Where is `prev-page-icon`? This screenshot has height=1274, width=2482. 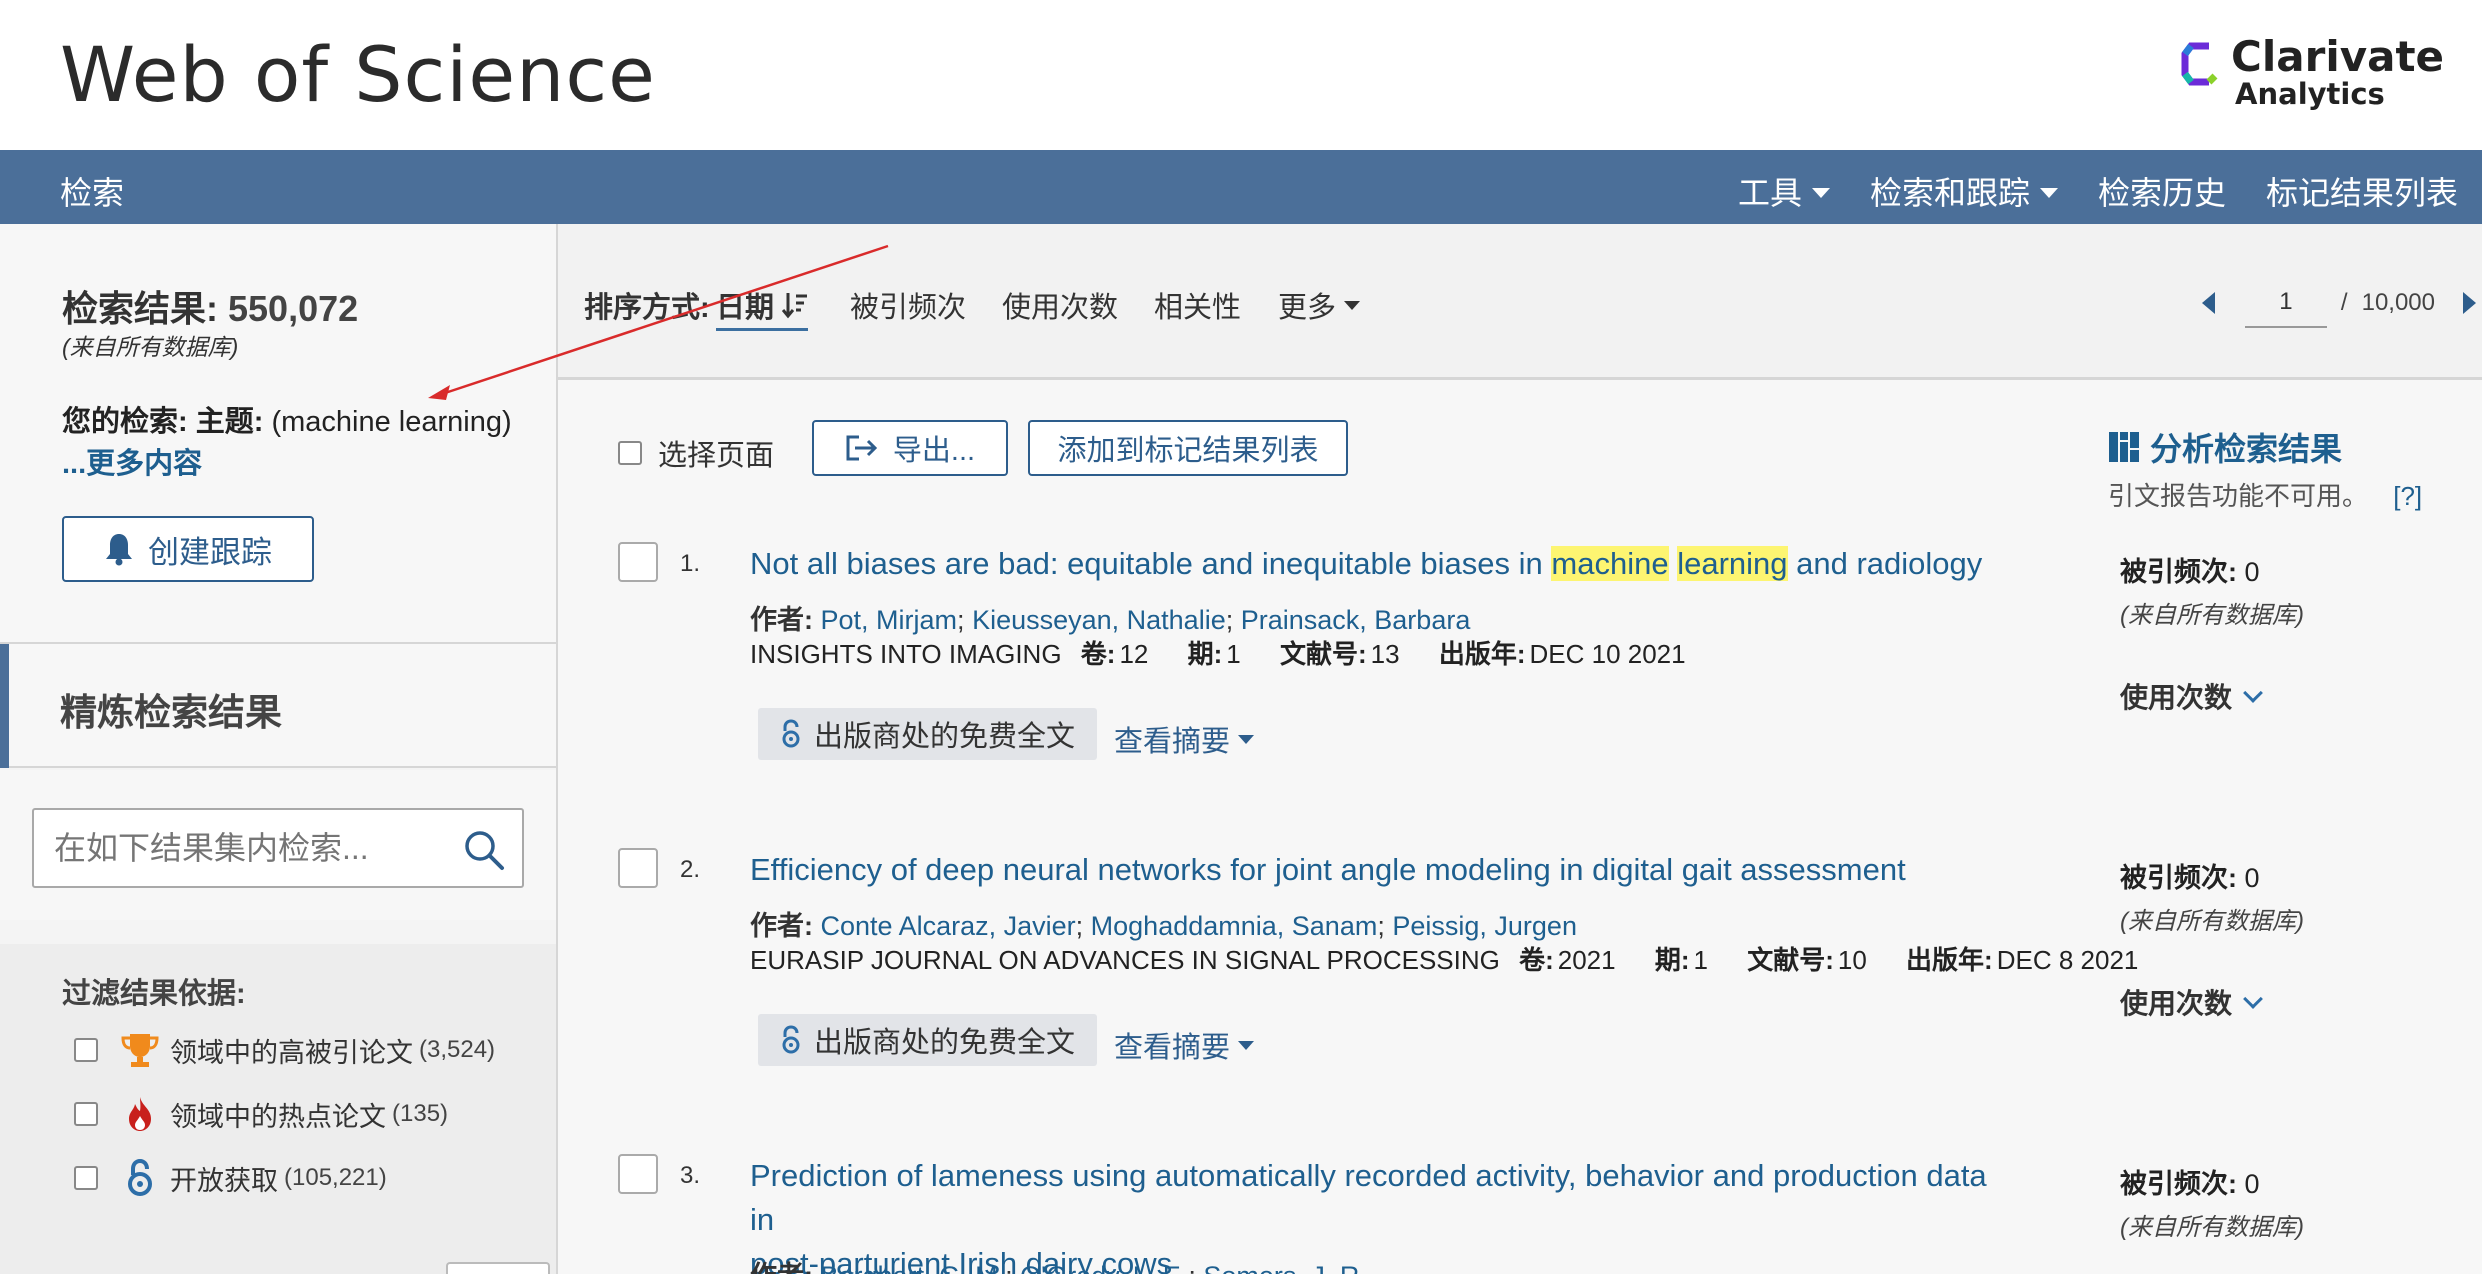
prev-page-icon is located at coordinates (2208, 303).